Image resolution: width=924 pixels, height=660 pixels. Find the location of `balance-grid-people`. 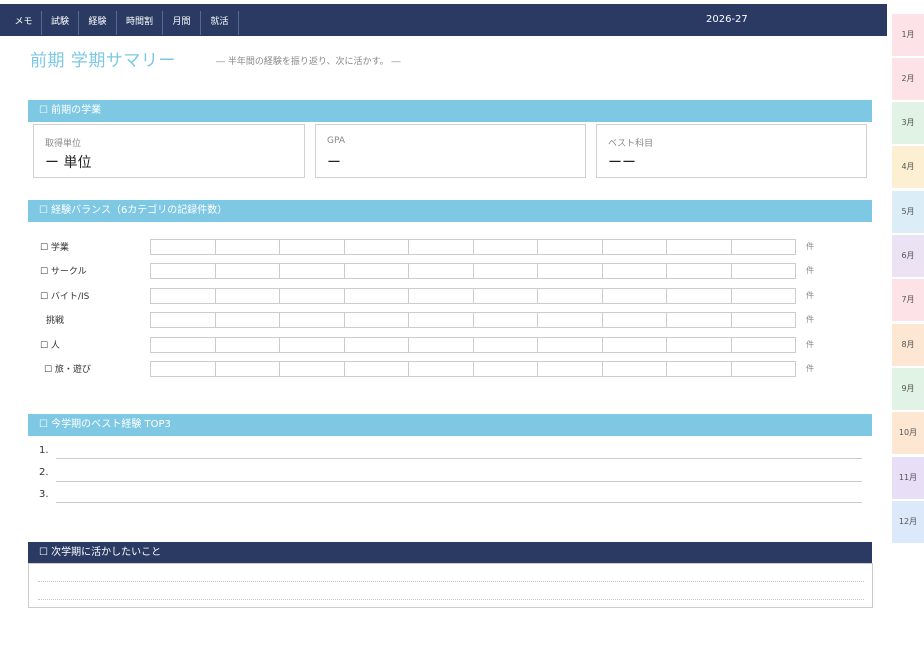

balance-grid-people is located at coordinates (473, 345).